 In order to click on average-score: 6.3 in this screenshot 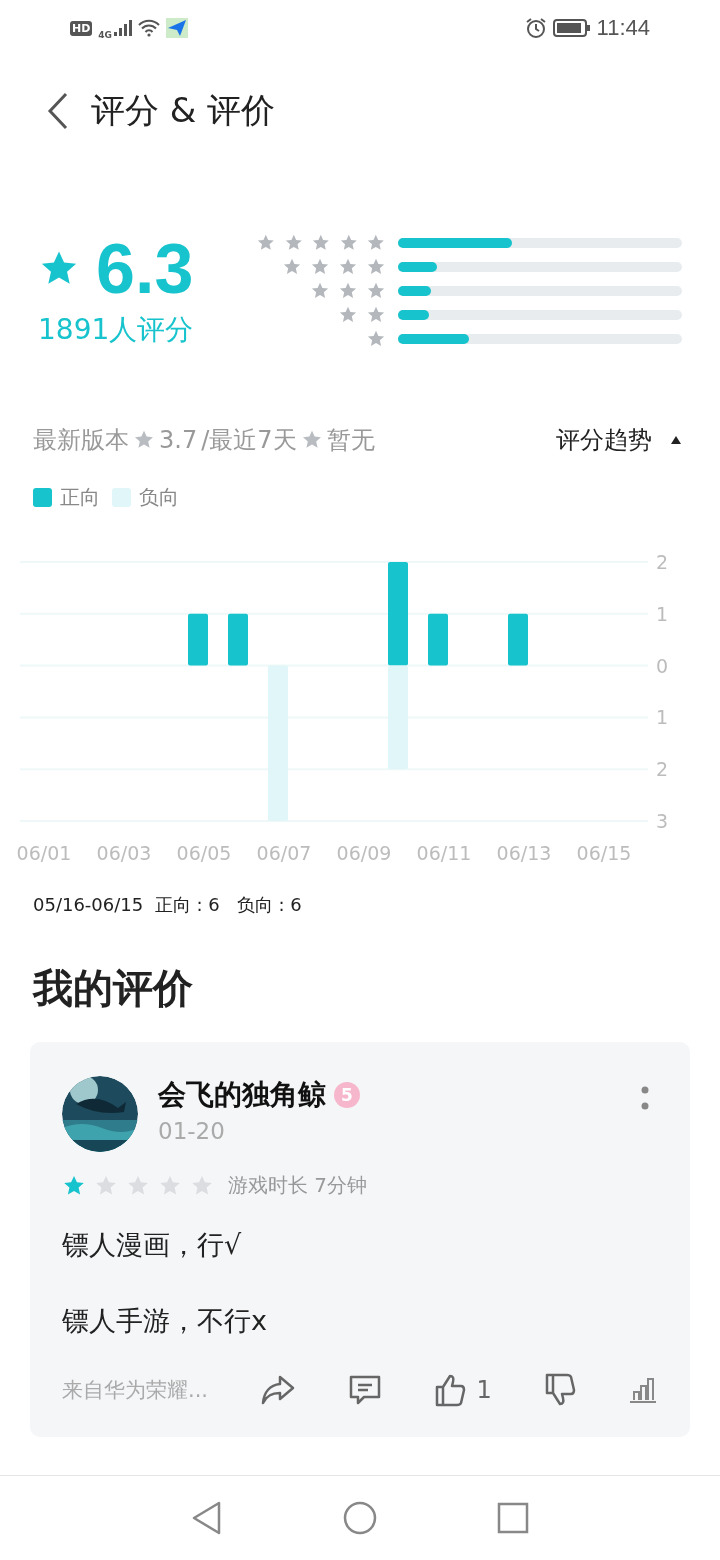, I will do `click(145, 269)`.